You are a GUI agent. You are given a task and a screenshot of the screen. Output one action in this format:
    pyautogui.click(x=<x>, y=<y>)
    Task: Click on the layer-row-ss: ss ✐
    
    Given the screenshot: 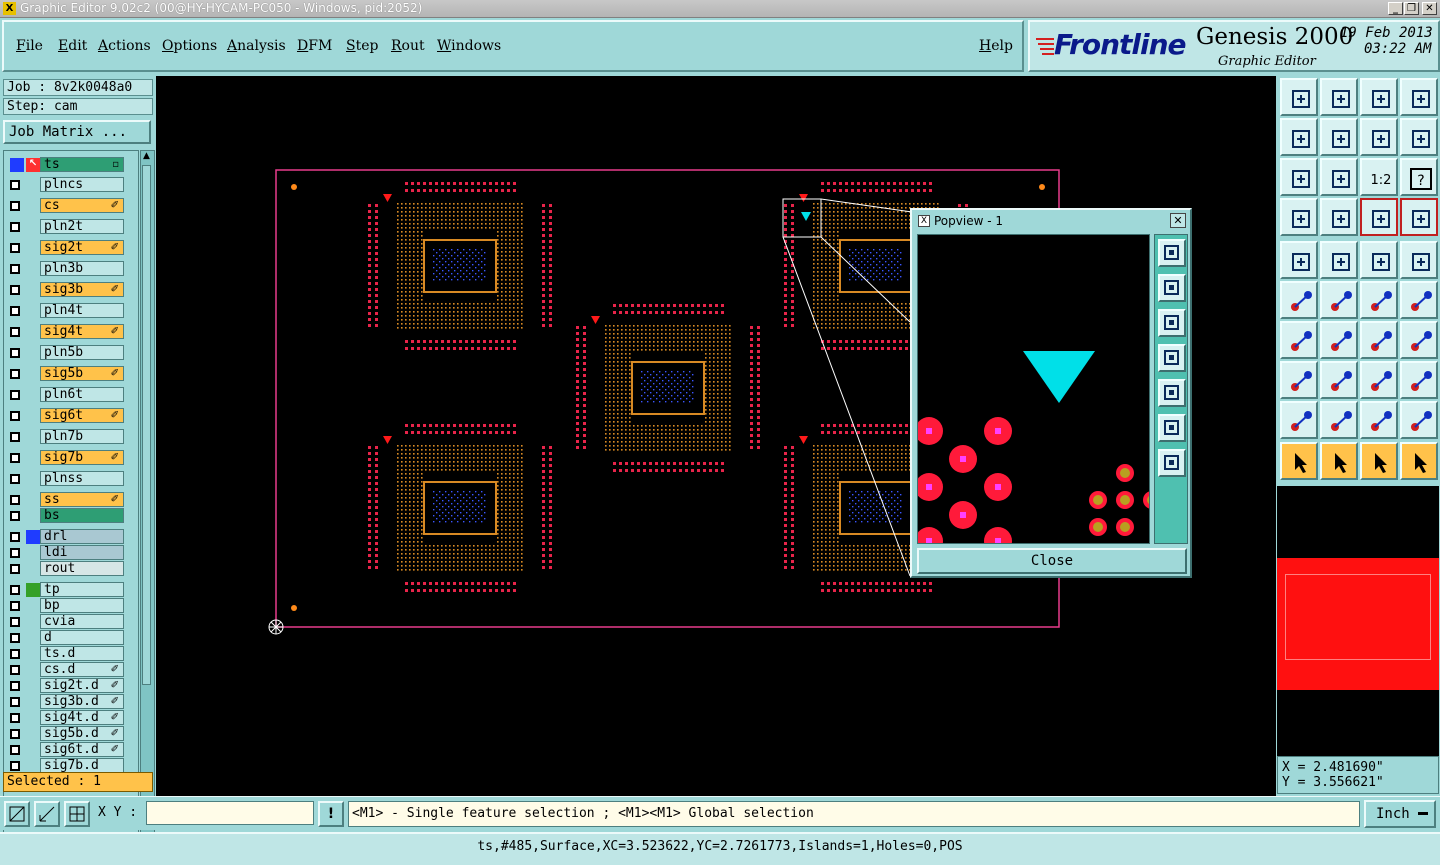 What is the action you would take?
    pyautogui.click(x=71, y=500)
    